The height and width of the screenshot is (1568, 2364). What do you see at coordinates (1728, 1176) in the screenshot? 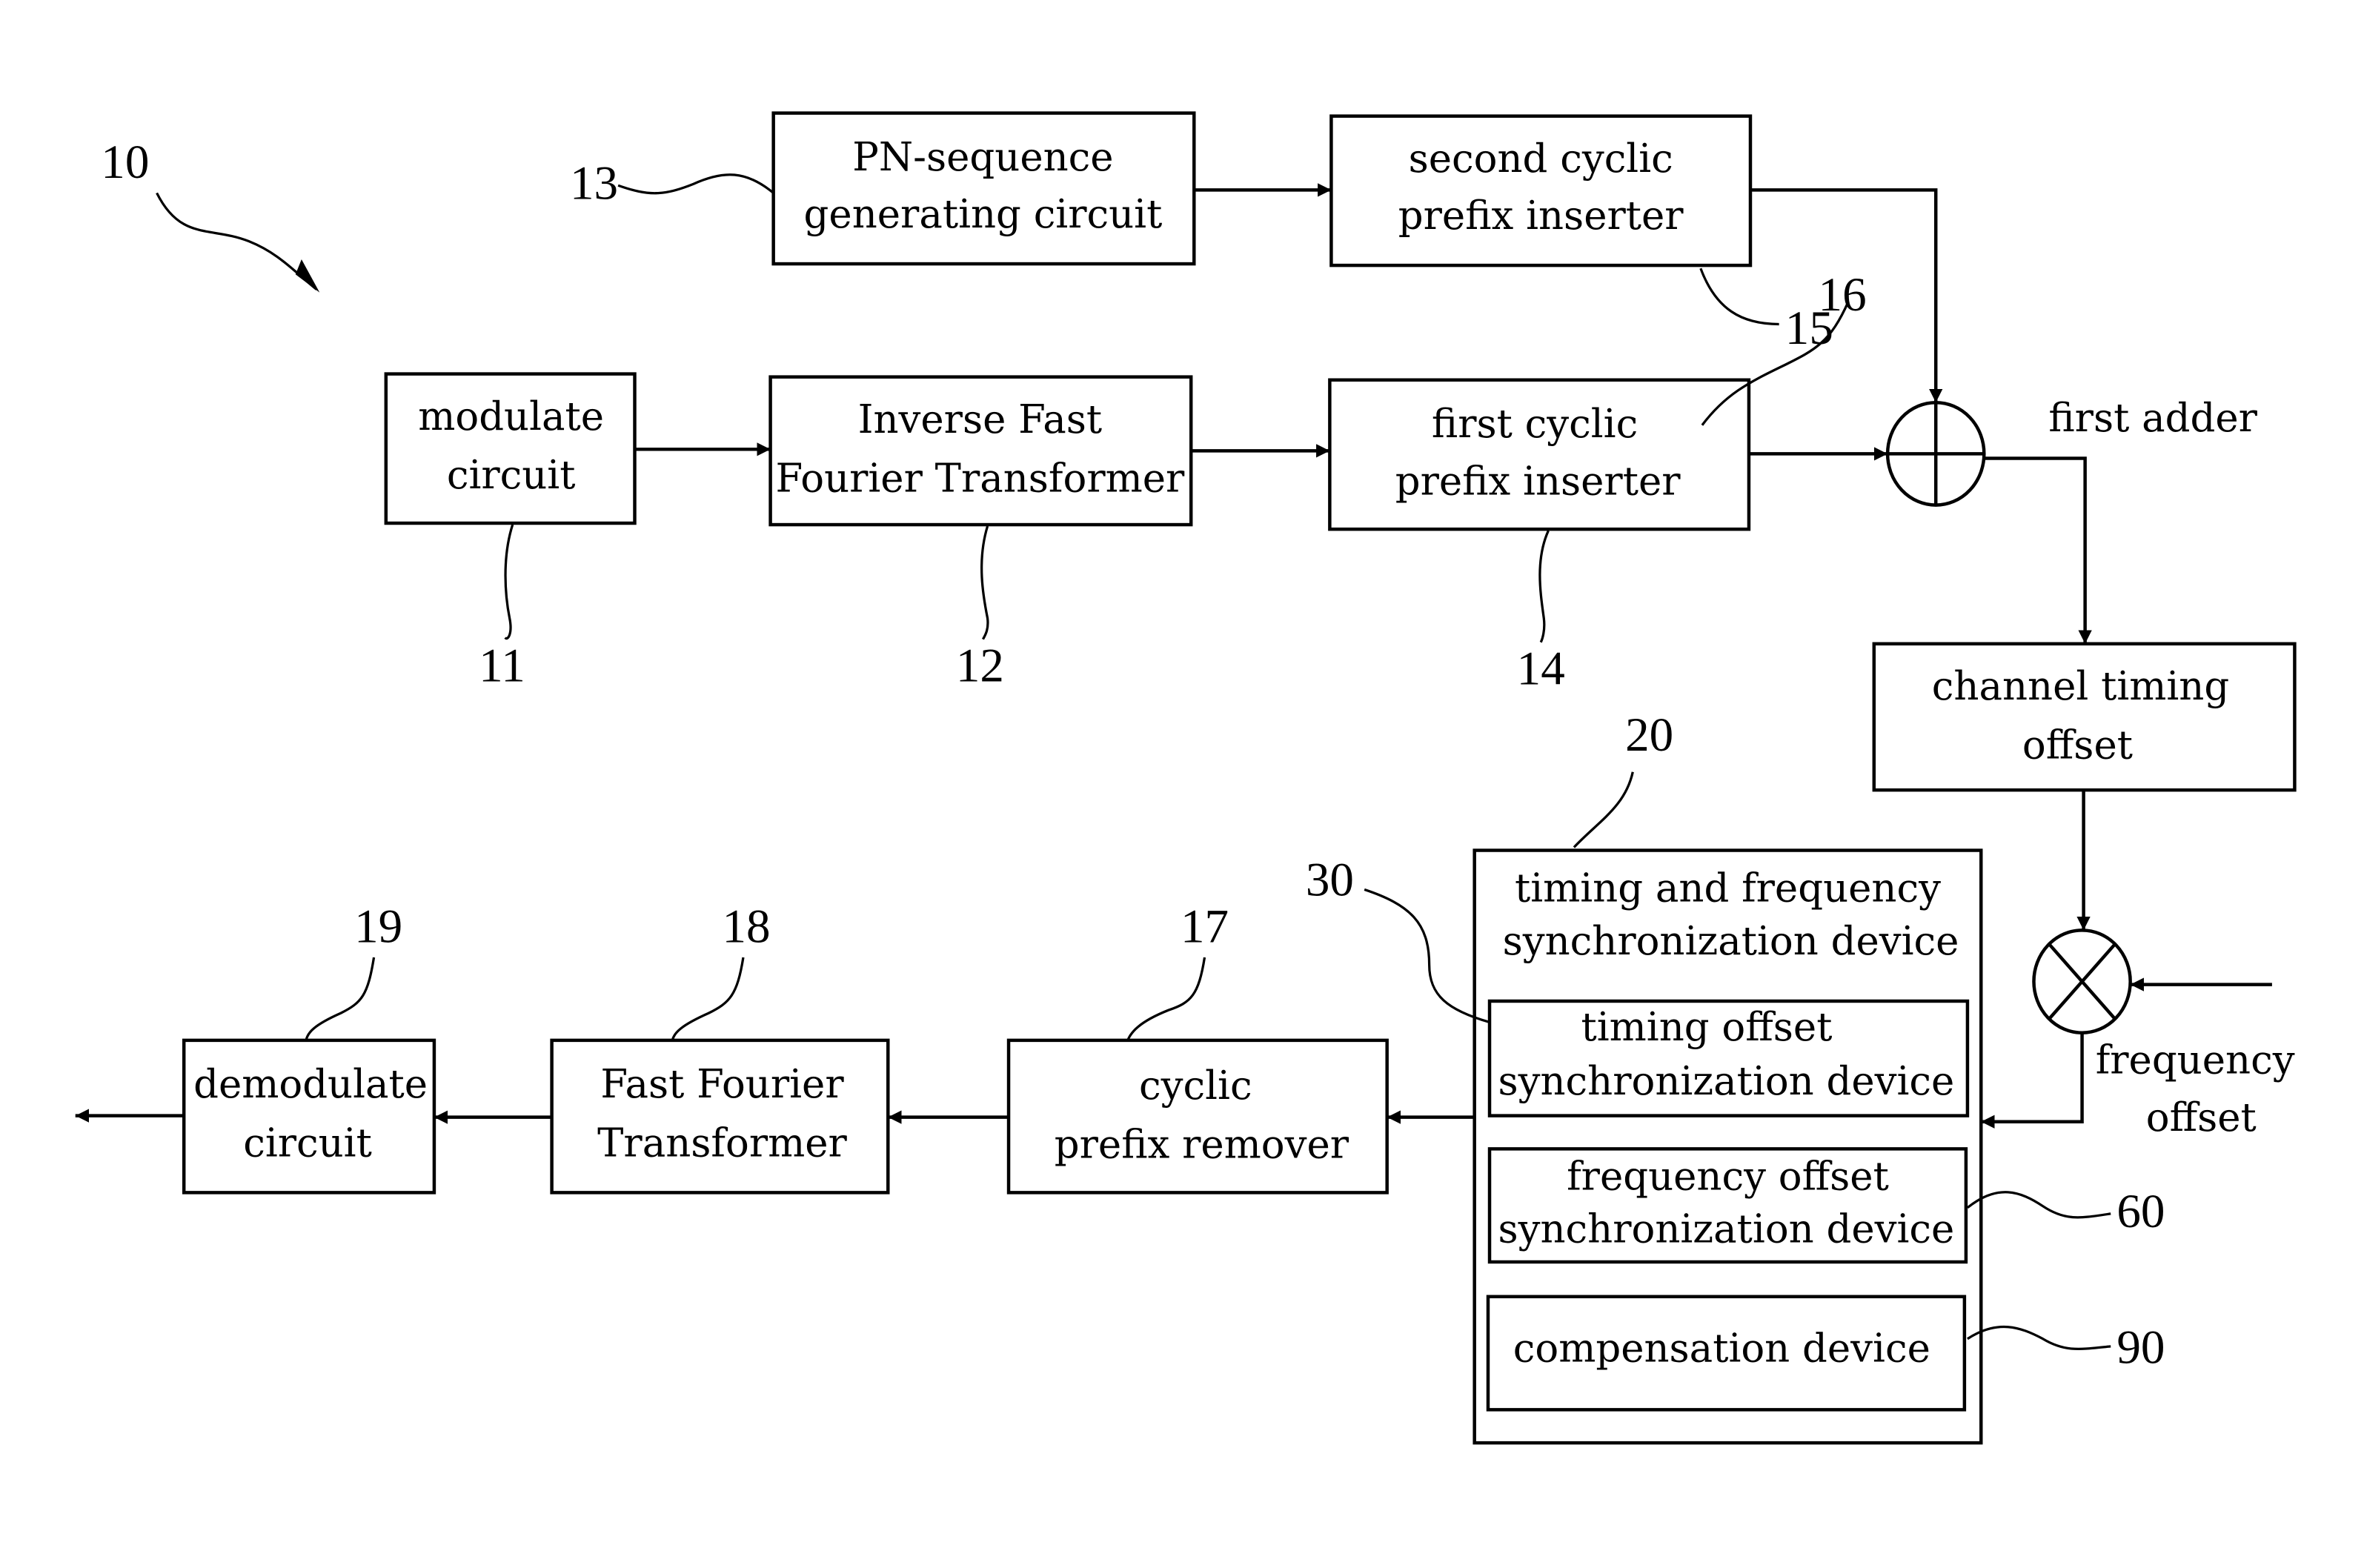
I see `block-freq-sync-line1: frequency offset` at bounding box center [1728, 1176].